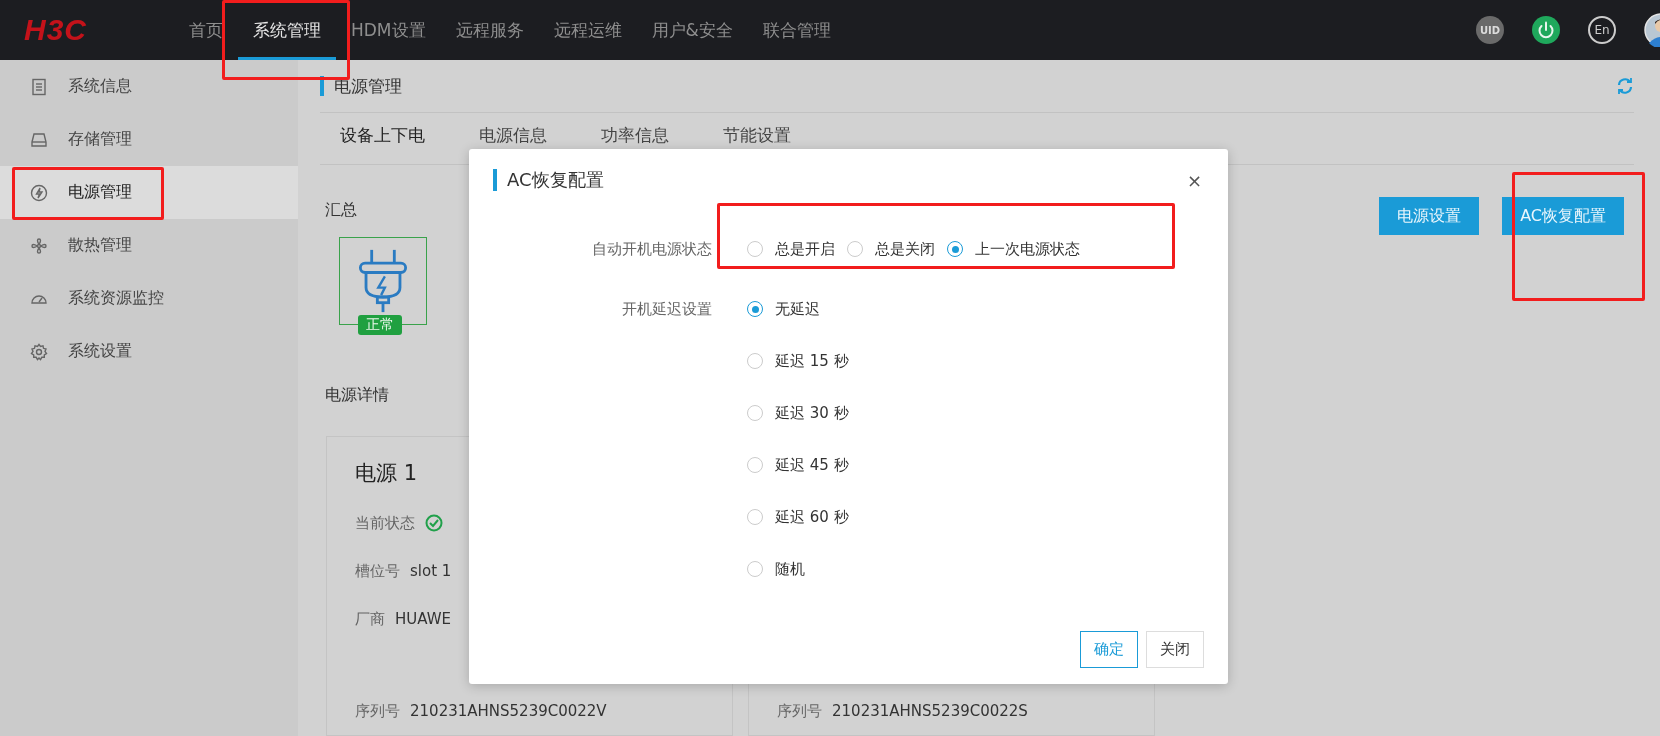 This screenshot has width=1660, height=736. Describe the element at coordinates (386, 473) in the screenshot. I see `card-title: 电源 1` at that location.